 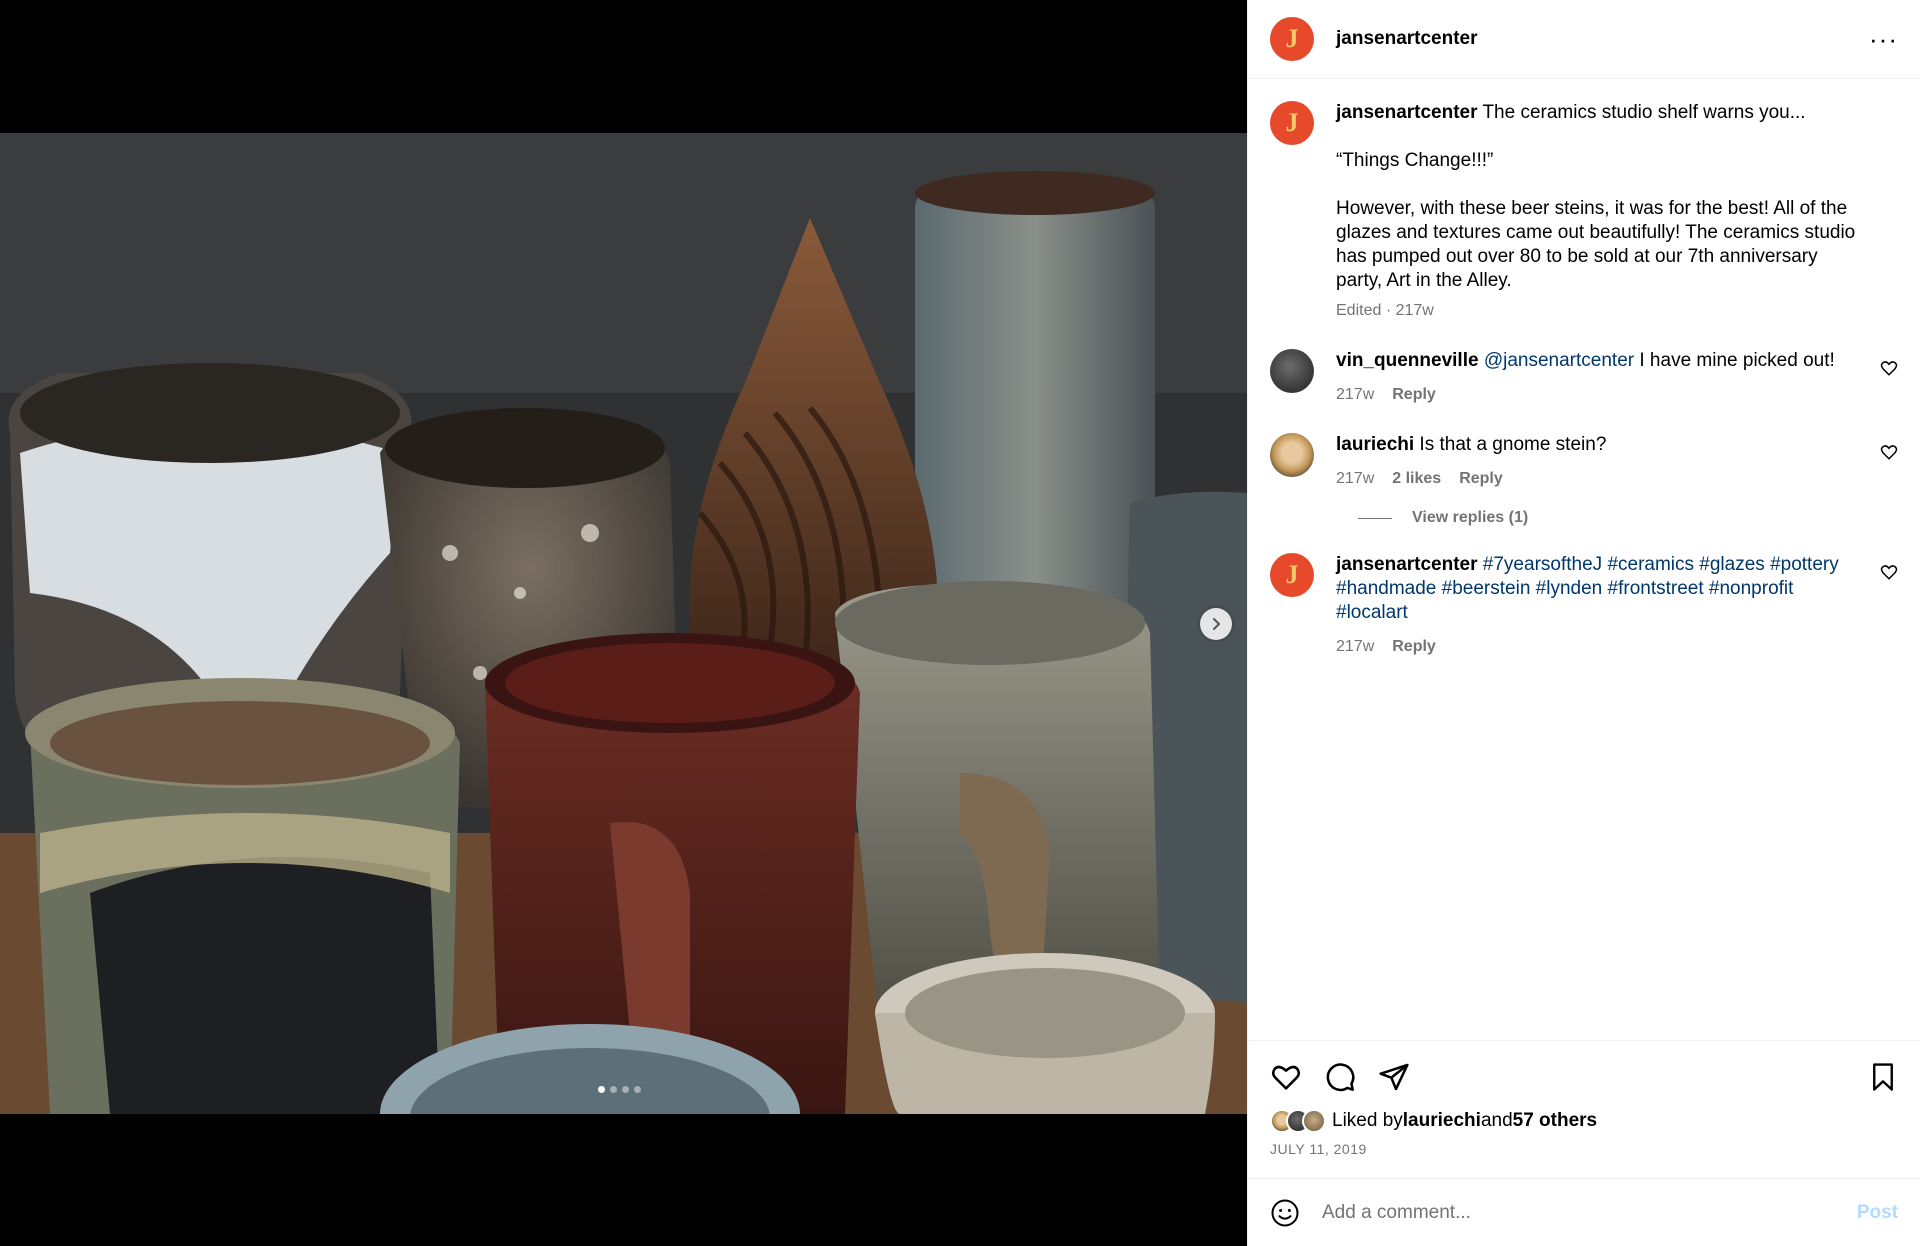 What do you see at coordinates (1407, 112) in the screenshot?
I see `caption-username: jansenartcenter` at bounding box center [1407, 112].